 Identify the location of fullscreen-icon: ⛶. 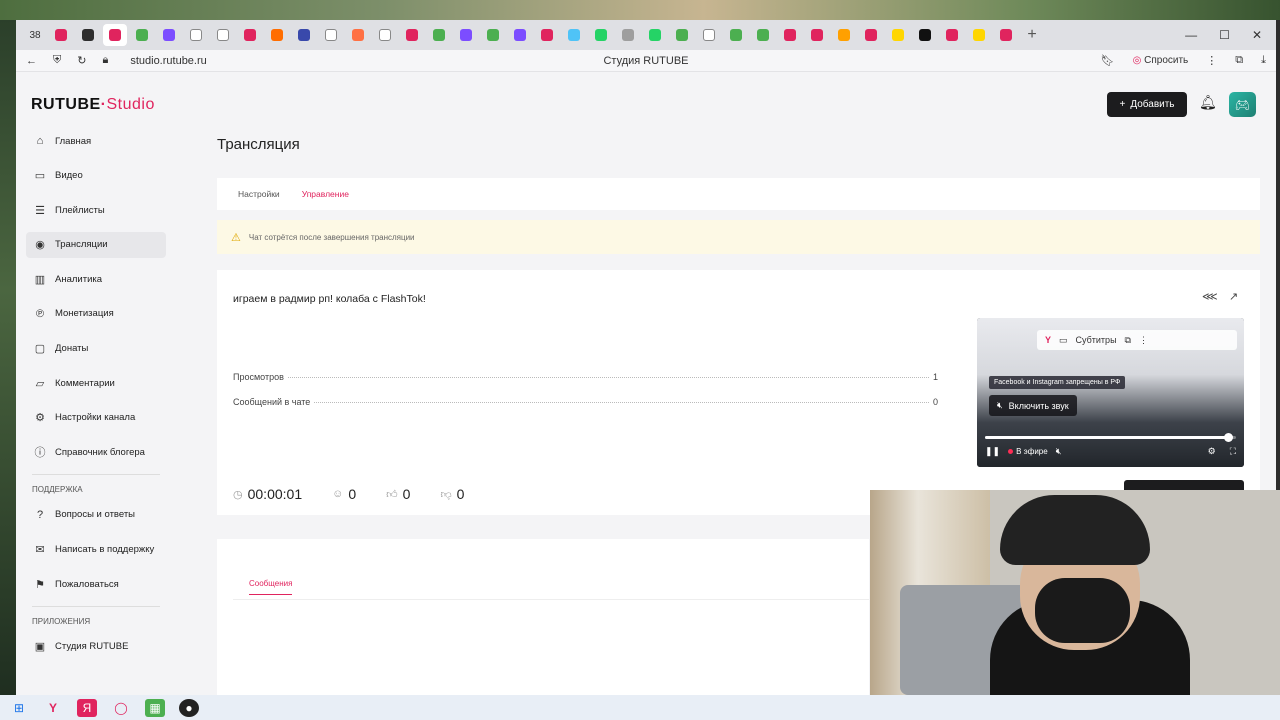
(1233, 451).